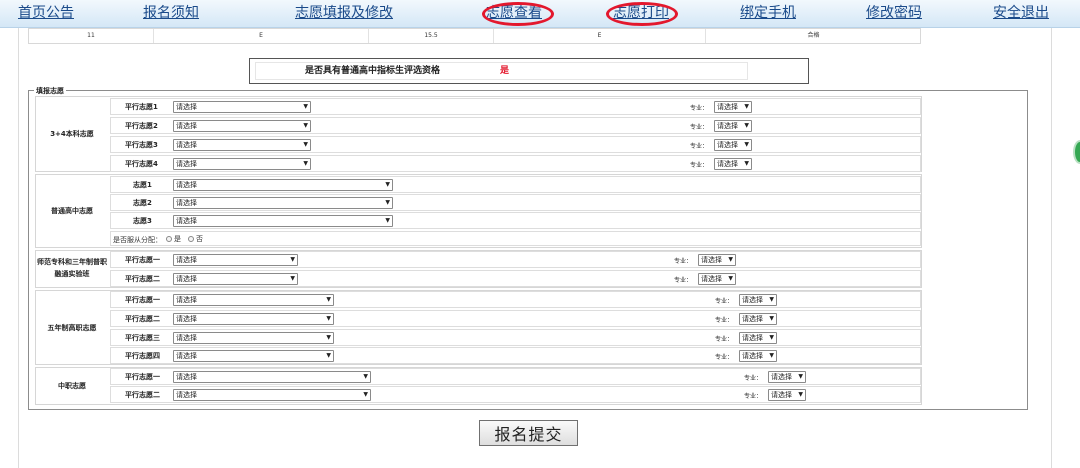  What do you see at coordinates (72, 211) in the screenshot?
I see `group-label: 普通高中志愿` at bounding box center [72, 211].